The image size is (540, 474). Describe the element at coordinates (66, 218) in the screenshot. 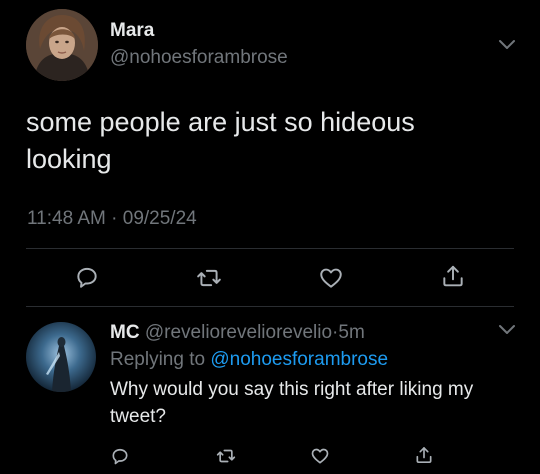

I see `tweet-time: 11:48 AM` at that location.